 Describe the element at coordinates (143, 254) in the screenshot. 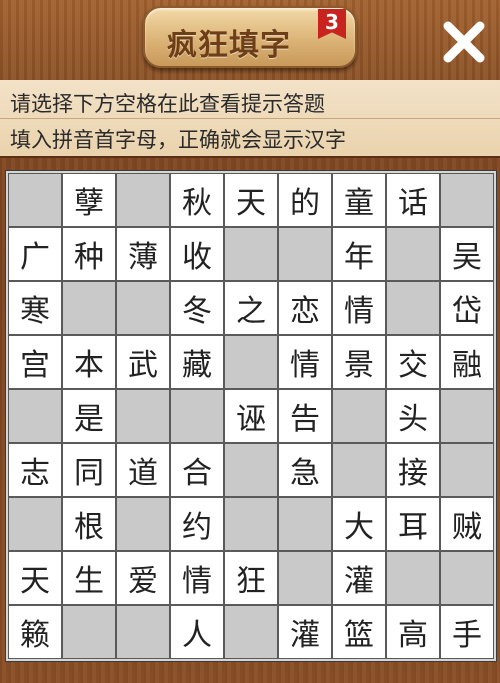

I see `grid-cell: 薄` at that location.